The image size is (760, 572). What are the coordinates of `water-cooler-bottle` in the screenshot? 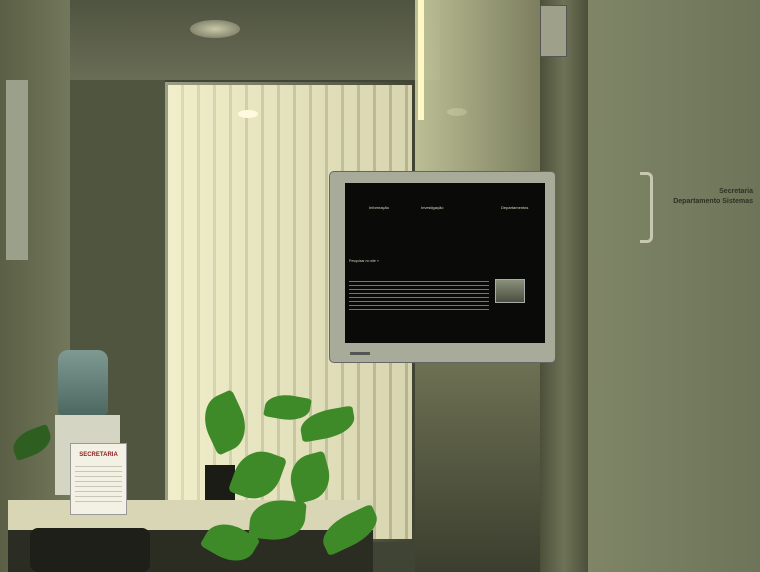 It's located at (83, 382).